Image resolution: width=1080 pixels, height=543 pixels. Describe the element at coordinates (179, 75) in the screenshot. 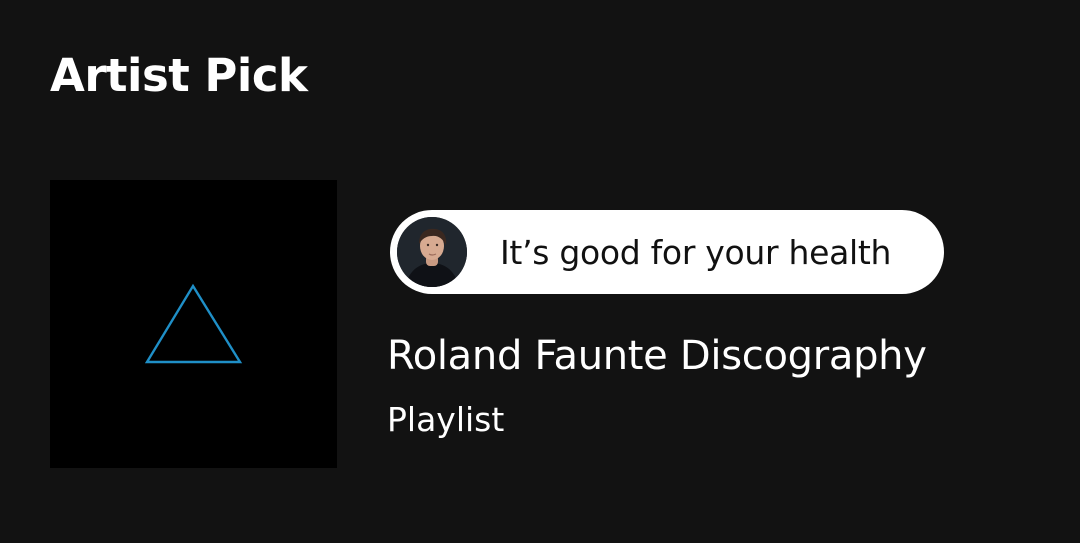

I see `section-title: Artist Pick` at that location.